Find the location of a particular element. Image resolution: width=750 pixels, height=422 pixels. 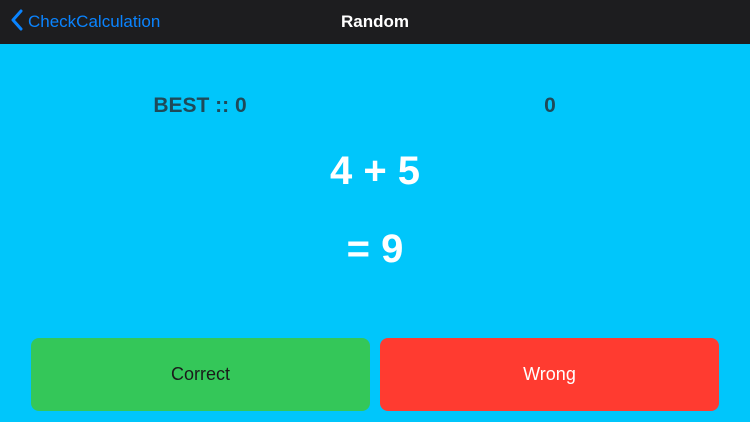

navigation-bar: CheckCalculation Random is located at coordinates (375, 22).